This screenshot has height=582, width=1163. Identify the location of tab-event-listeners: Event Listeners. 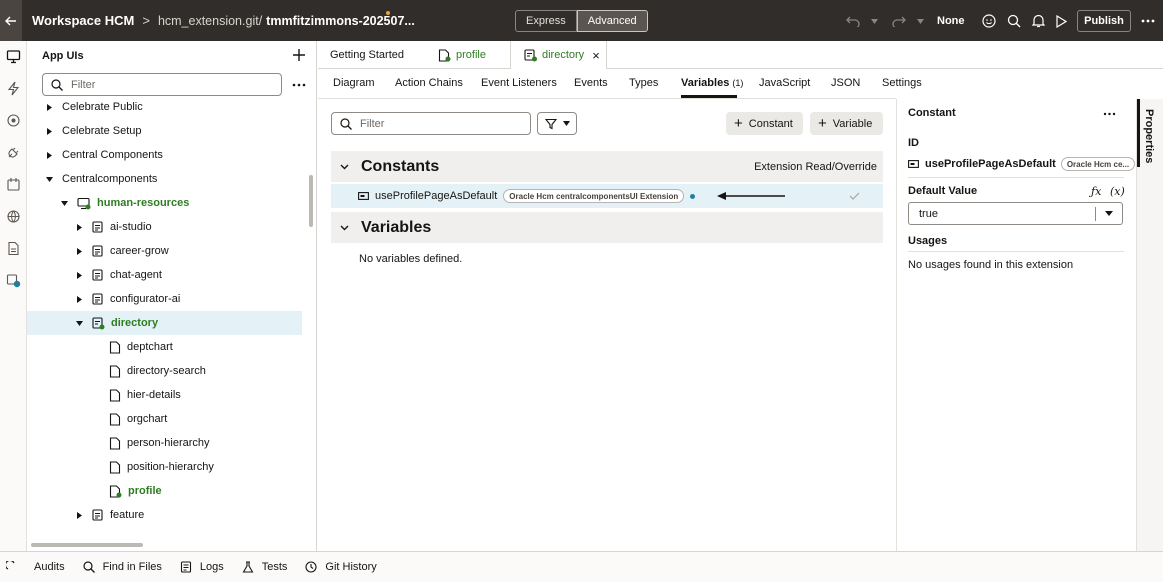
(519, 83).